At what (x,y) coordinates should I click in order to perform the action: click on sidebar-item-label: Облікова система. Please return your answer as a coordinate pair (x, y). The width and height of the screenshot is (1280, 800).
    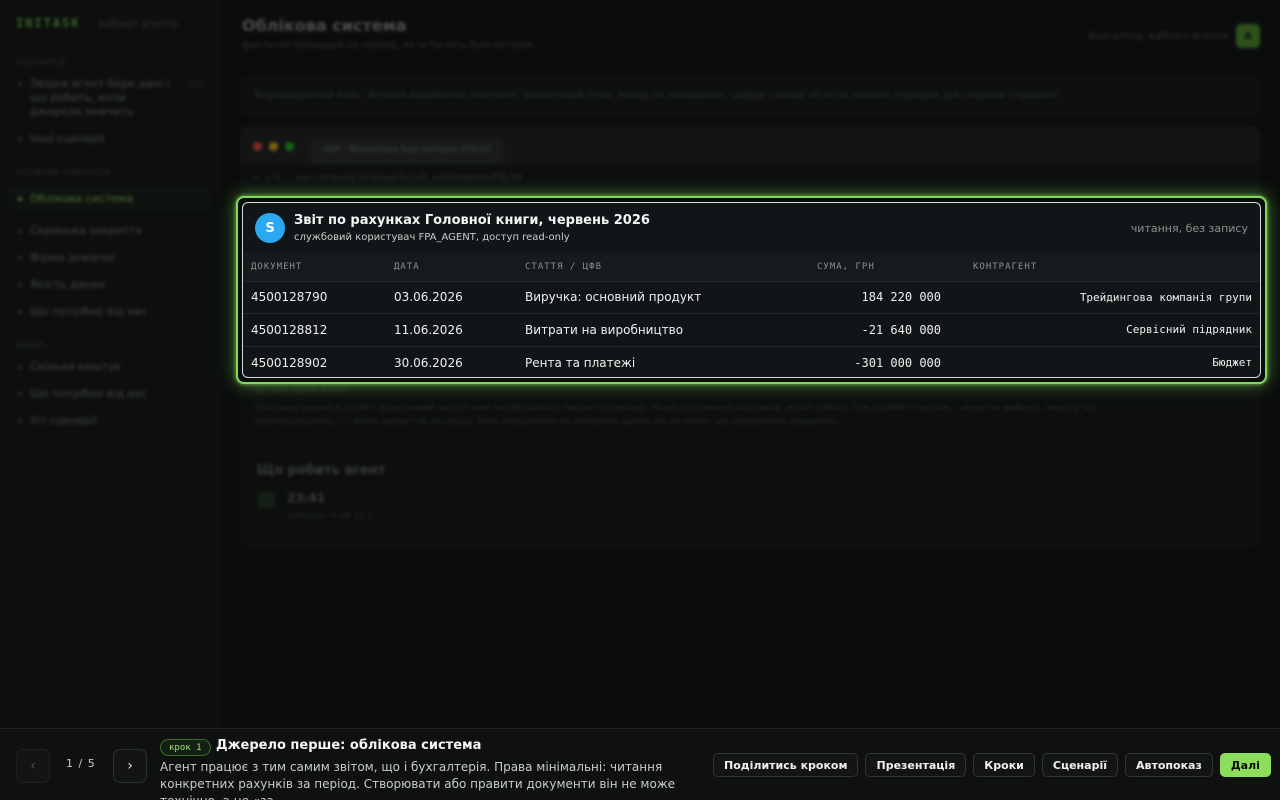
    Looking at the image, I should click on (82, 198).